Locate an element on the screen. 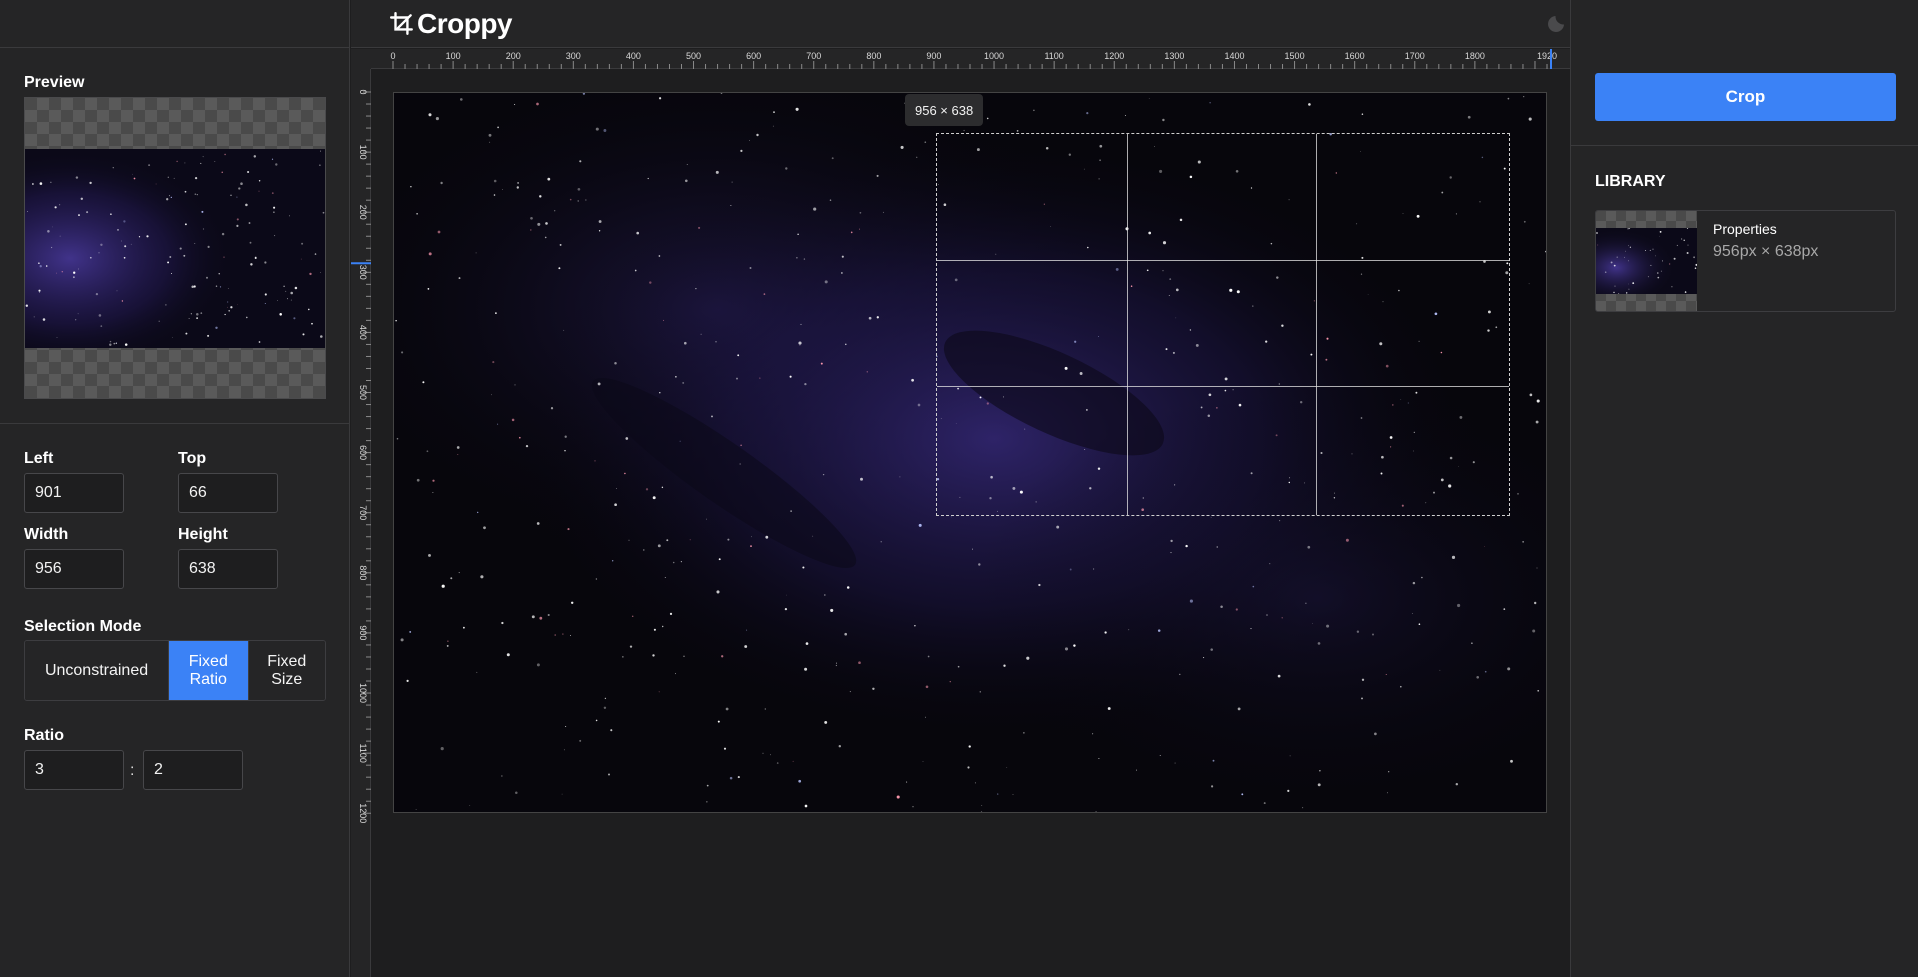 This screenshot has width=1918, height=977. library-item: Properties 956px × 638px is located at coordinates (1745, 261).